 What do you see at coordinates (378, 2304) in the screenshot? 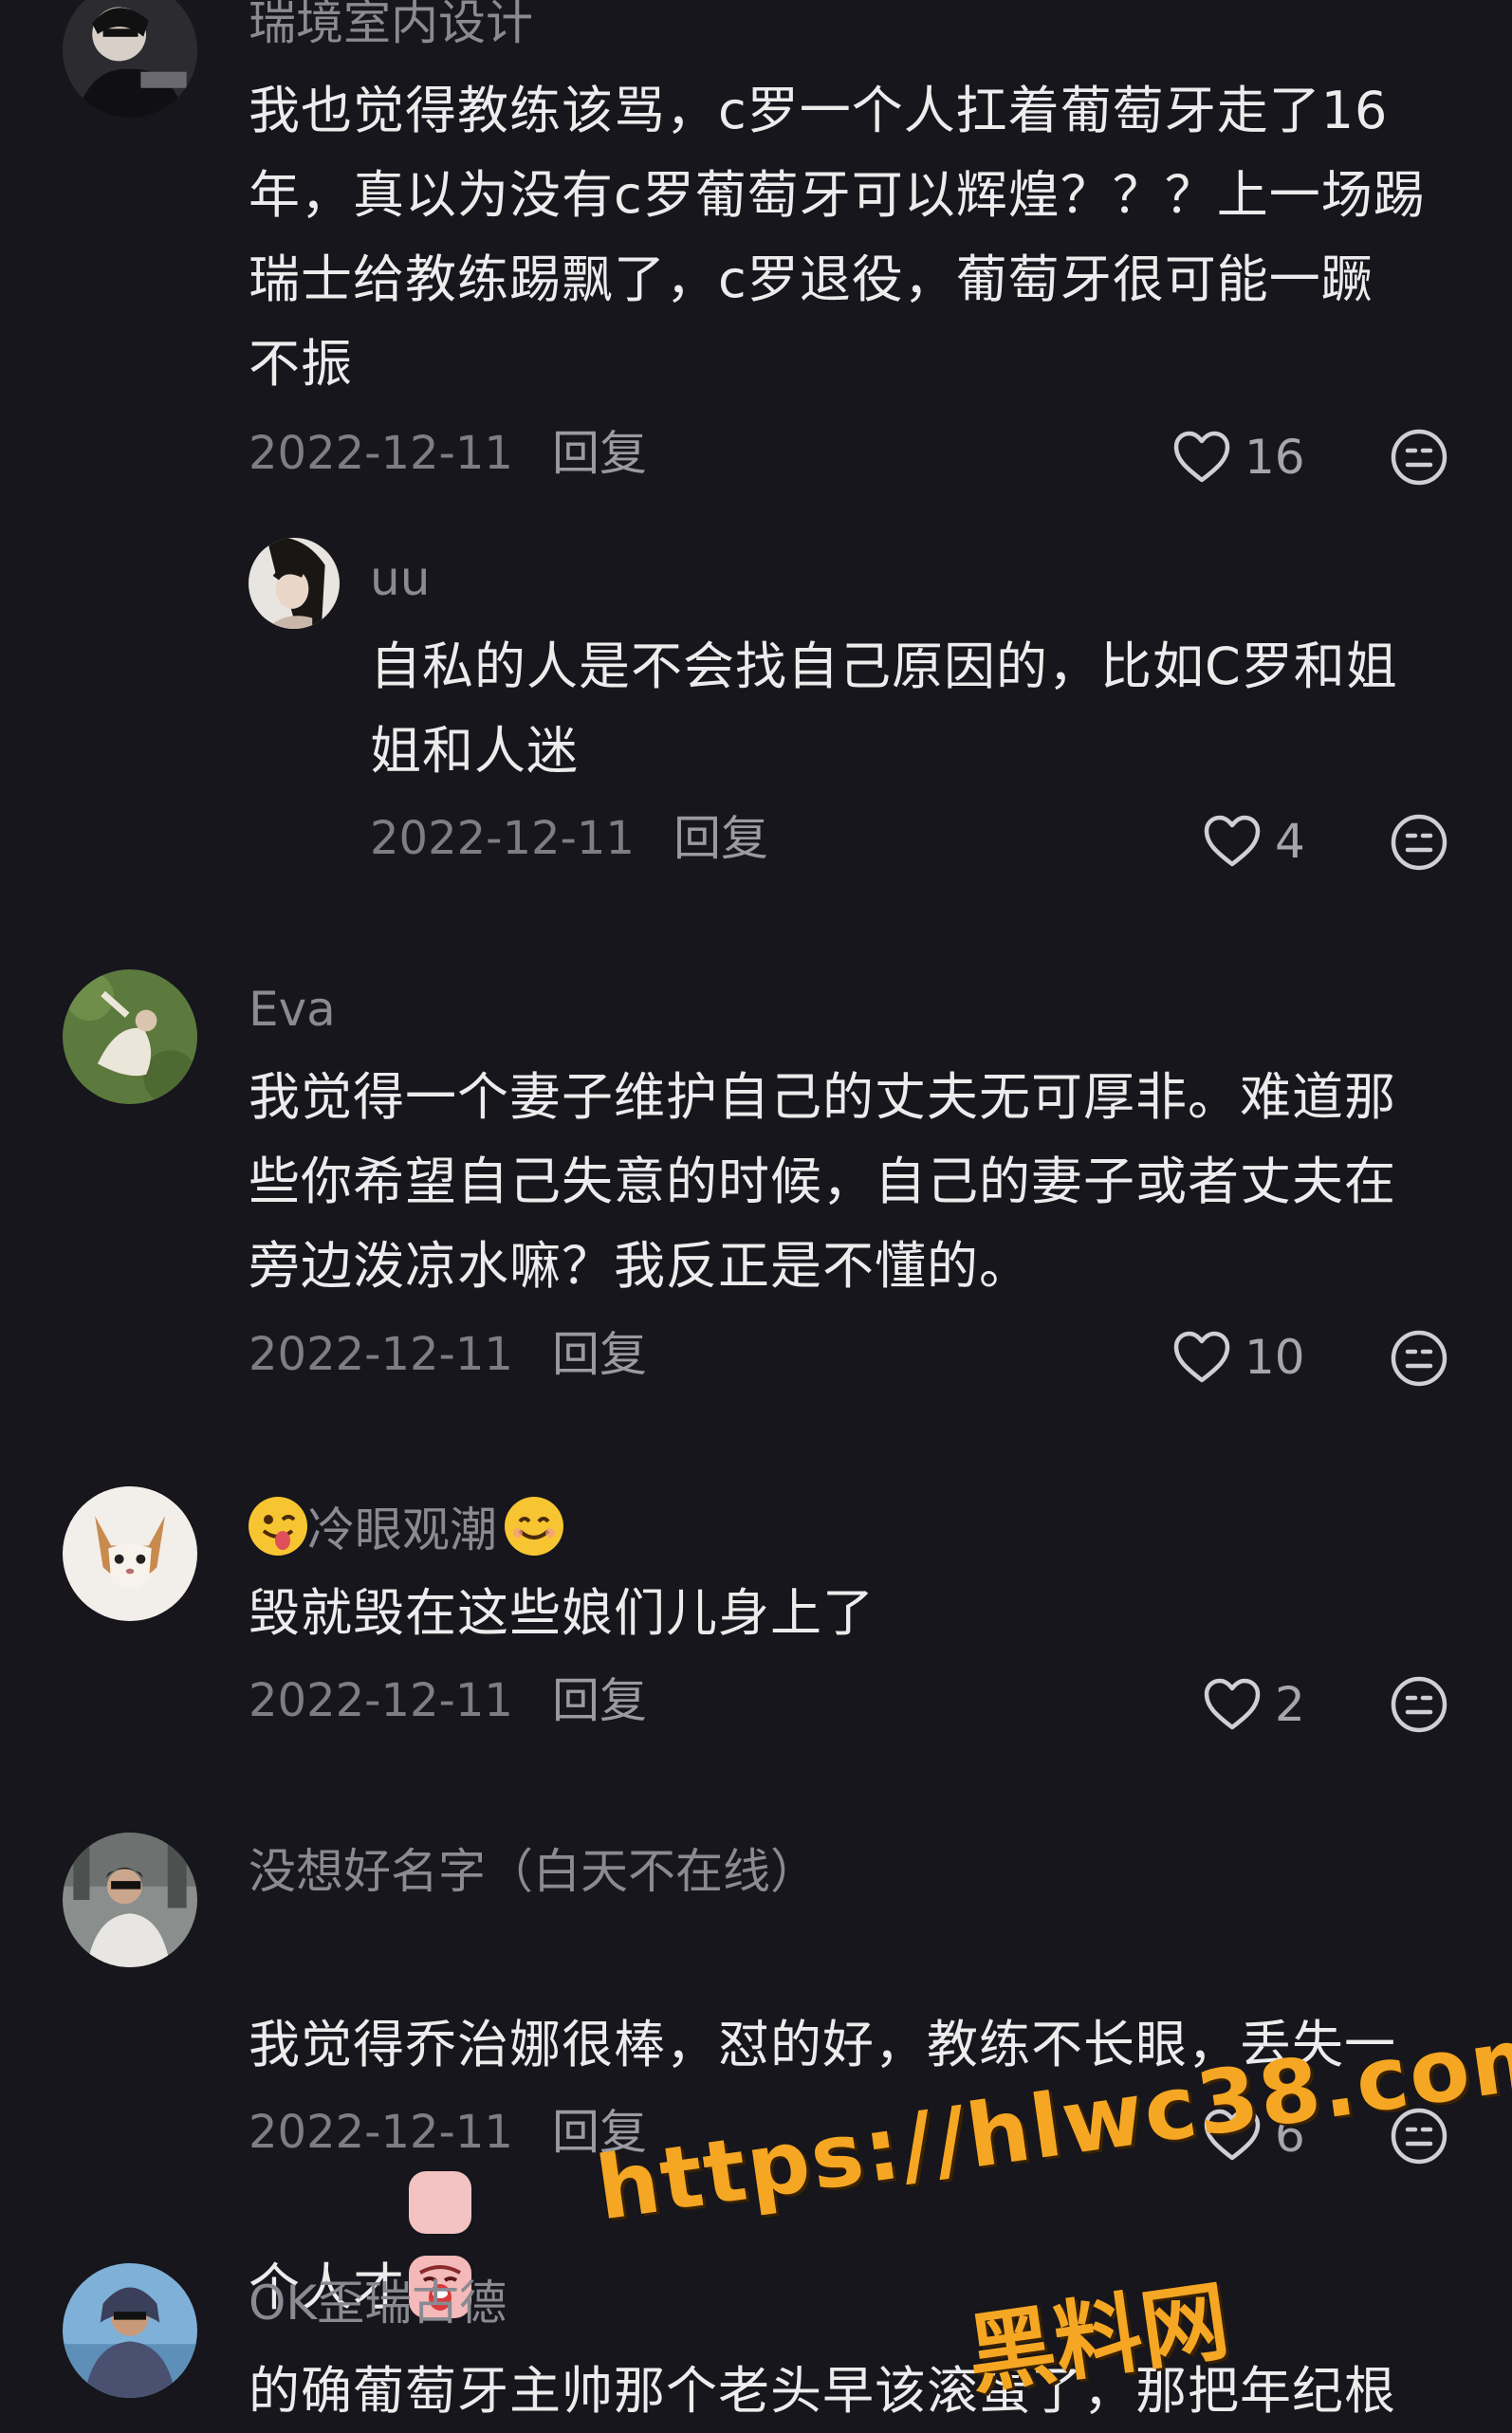
I see `username: OK歪瑞古德` at bounding box center [378, 2304].